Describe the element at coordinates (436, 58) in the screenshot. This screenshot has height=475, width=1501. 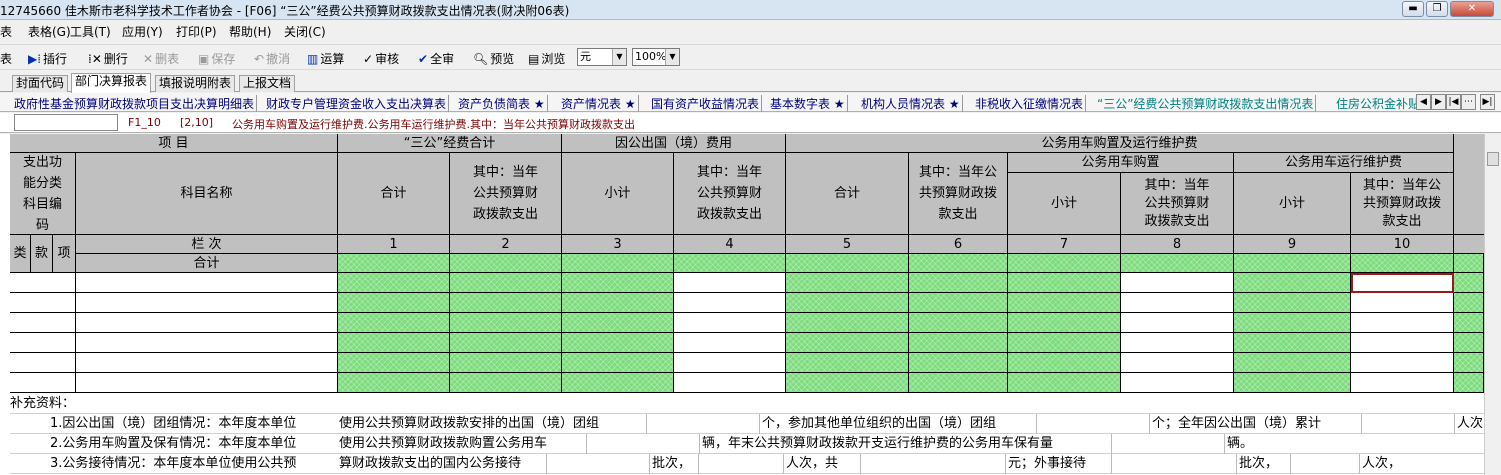
I see `audit-all-button: ✔ 全审` at that location.